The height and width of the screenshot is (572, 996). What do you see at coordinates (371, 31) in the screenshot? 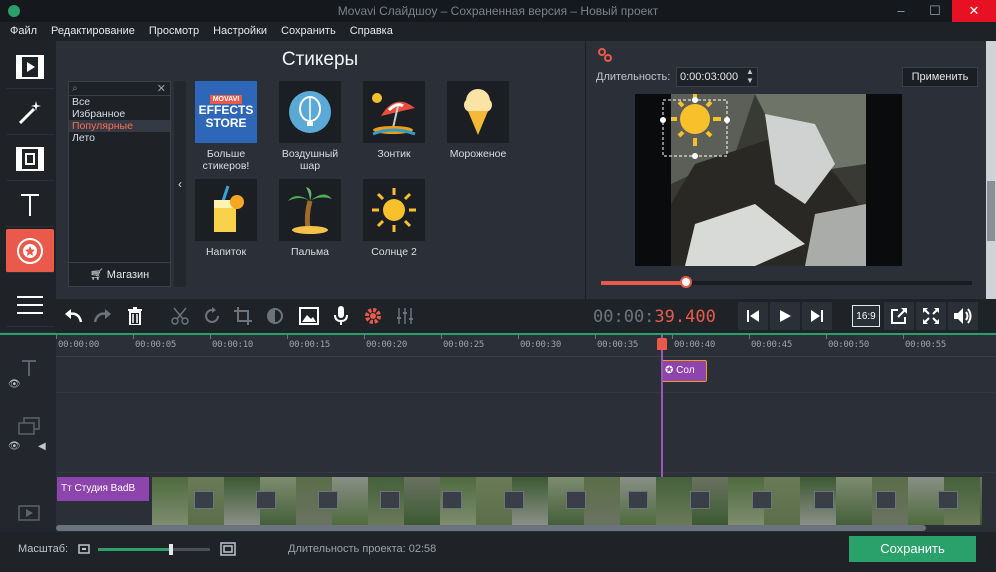
I see `menu-help: Справка` at bounding box center [371, 31].